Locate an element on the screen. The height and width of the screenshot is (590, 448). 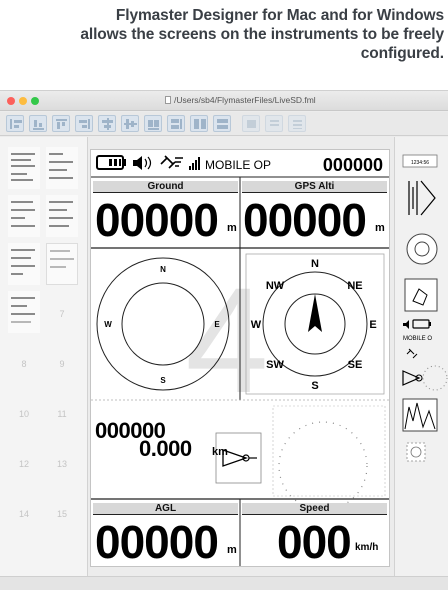
toolbar is located at coordinates (224, 124).